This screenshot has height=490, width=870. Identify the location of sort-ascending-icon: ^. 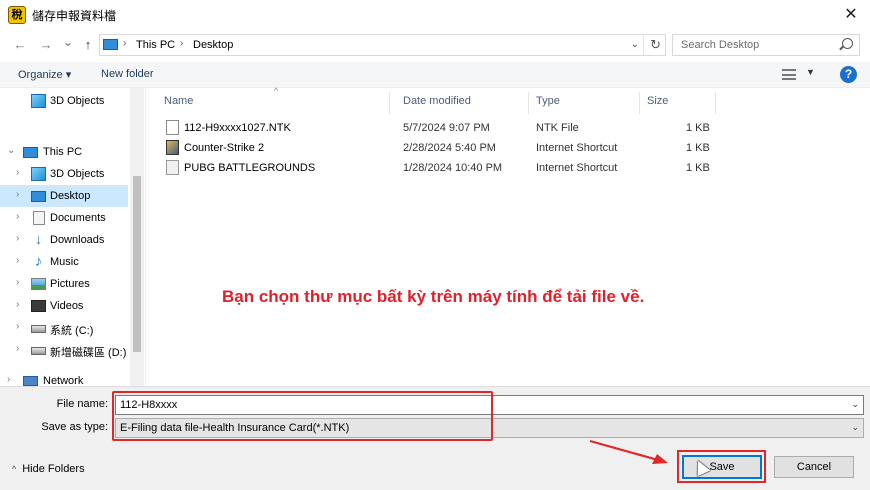
(276, 91).